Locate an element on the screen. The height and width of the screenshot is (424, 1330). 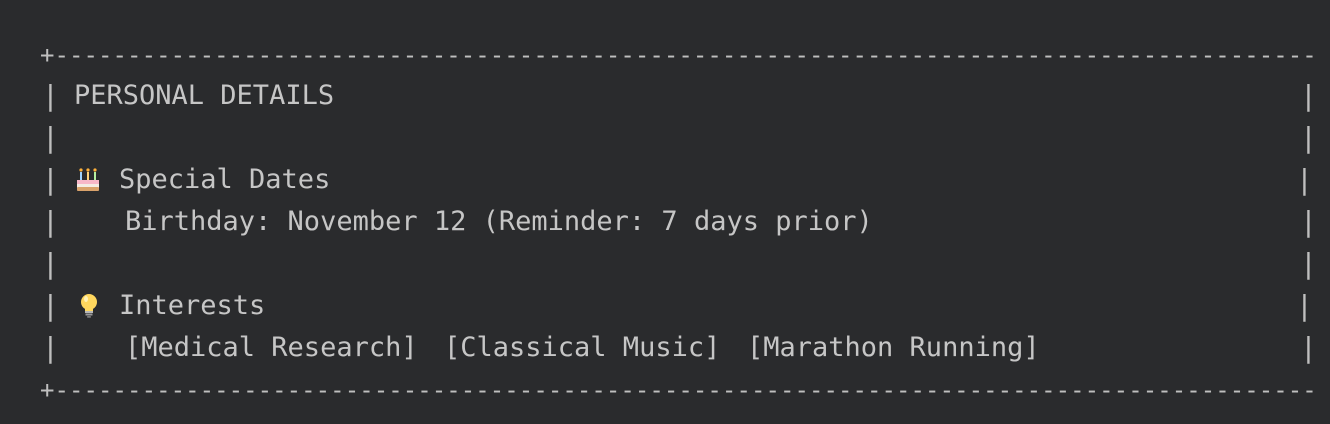
lightbulb-icon is located at coordinates (89, 306).